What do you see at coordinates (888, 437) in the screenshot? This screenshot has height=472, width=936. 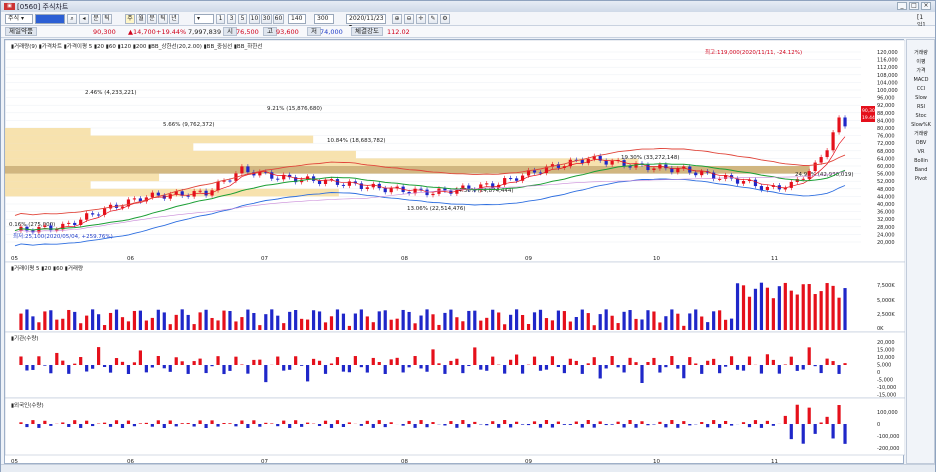 I see `foreign-axis-label: -100,000` at bounding box center [888, 437].